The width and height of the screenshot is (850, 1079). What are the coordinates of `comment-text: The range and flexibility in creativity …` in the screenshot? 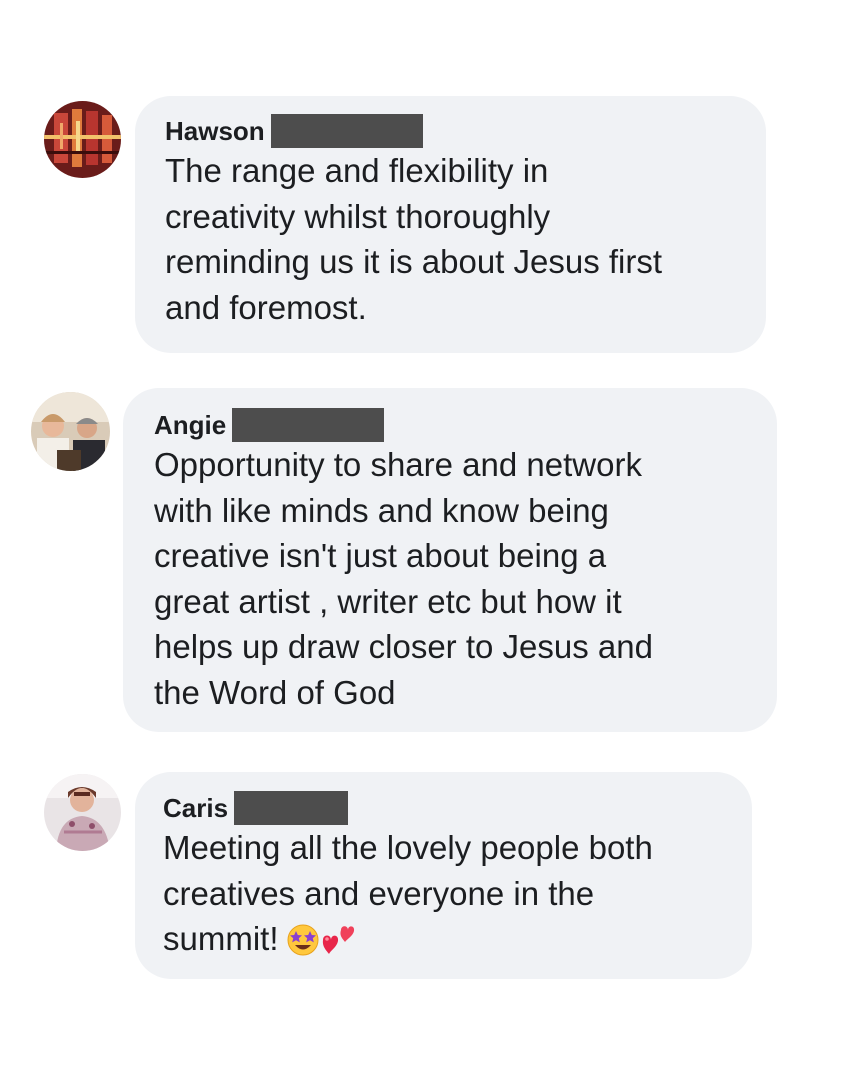 It's located at (455, 239).